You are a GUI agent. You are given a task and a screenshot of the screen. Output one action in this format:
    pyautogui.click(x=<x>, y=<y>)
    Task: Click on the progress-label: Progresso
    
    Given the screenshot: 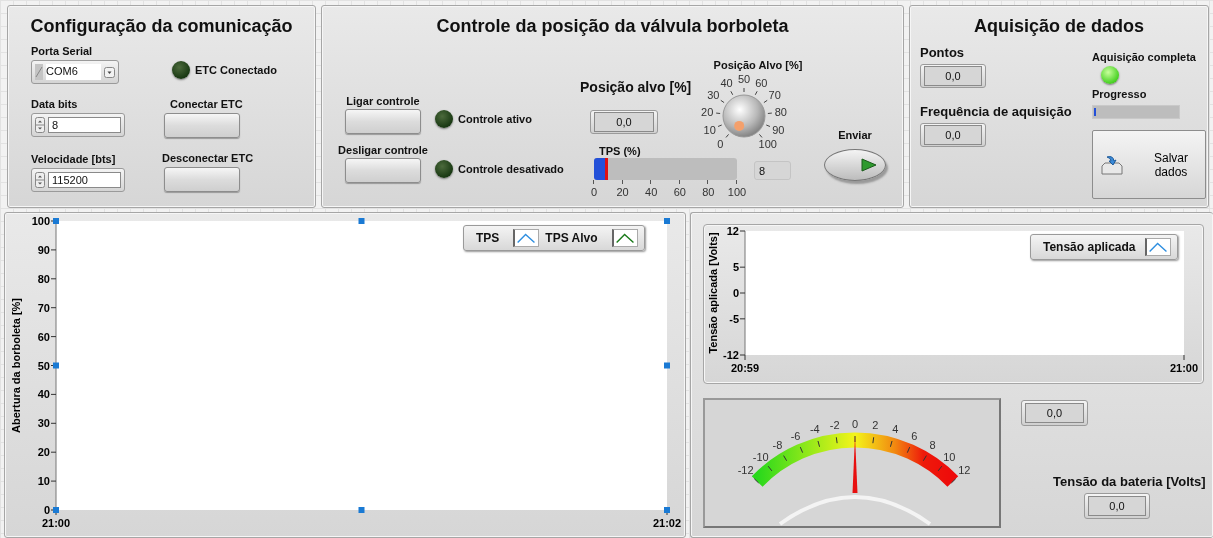 What is the action you would take?
    pyautogui.click(x=1120, y=94)
    